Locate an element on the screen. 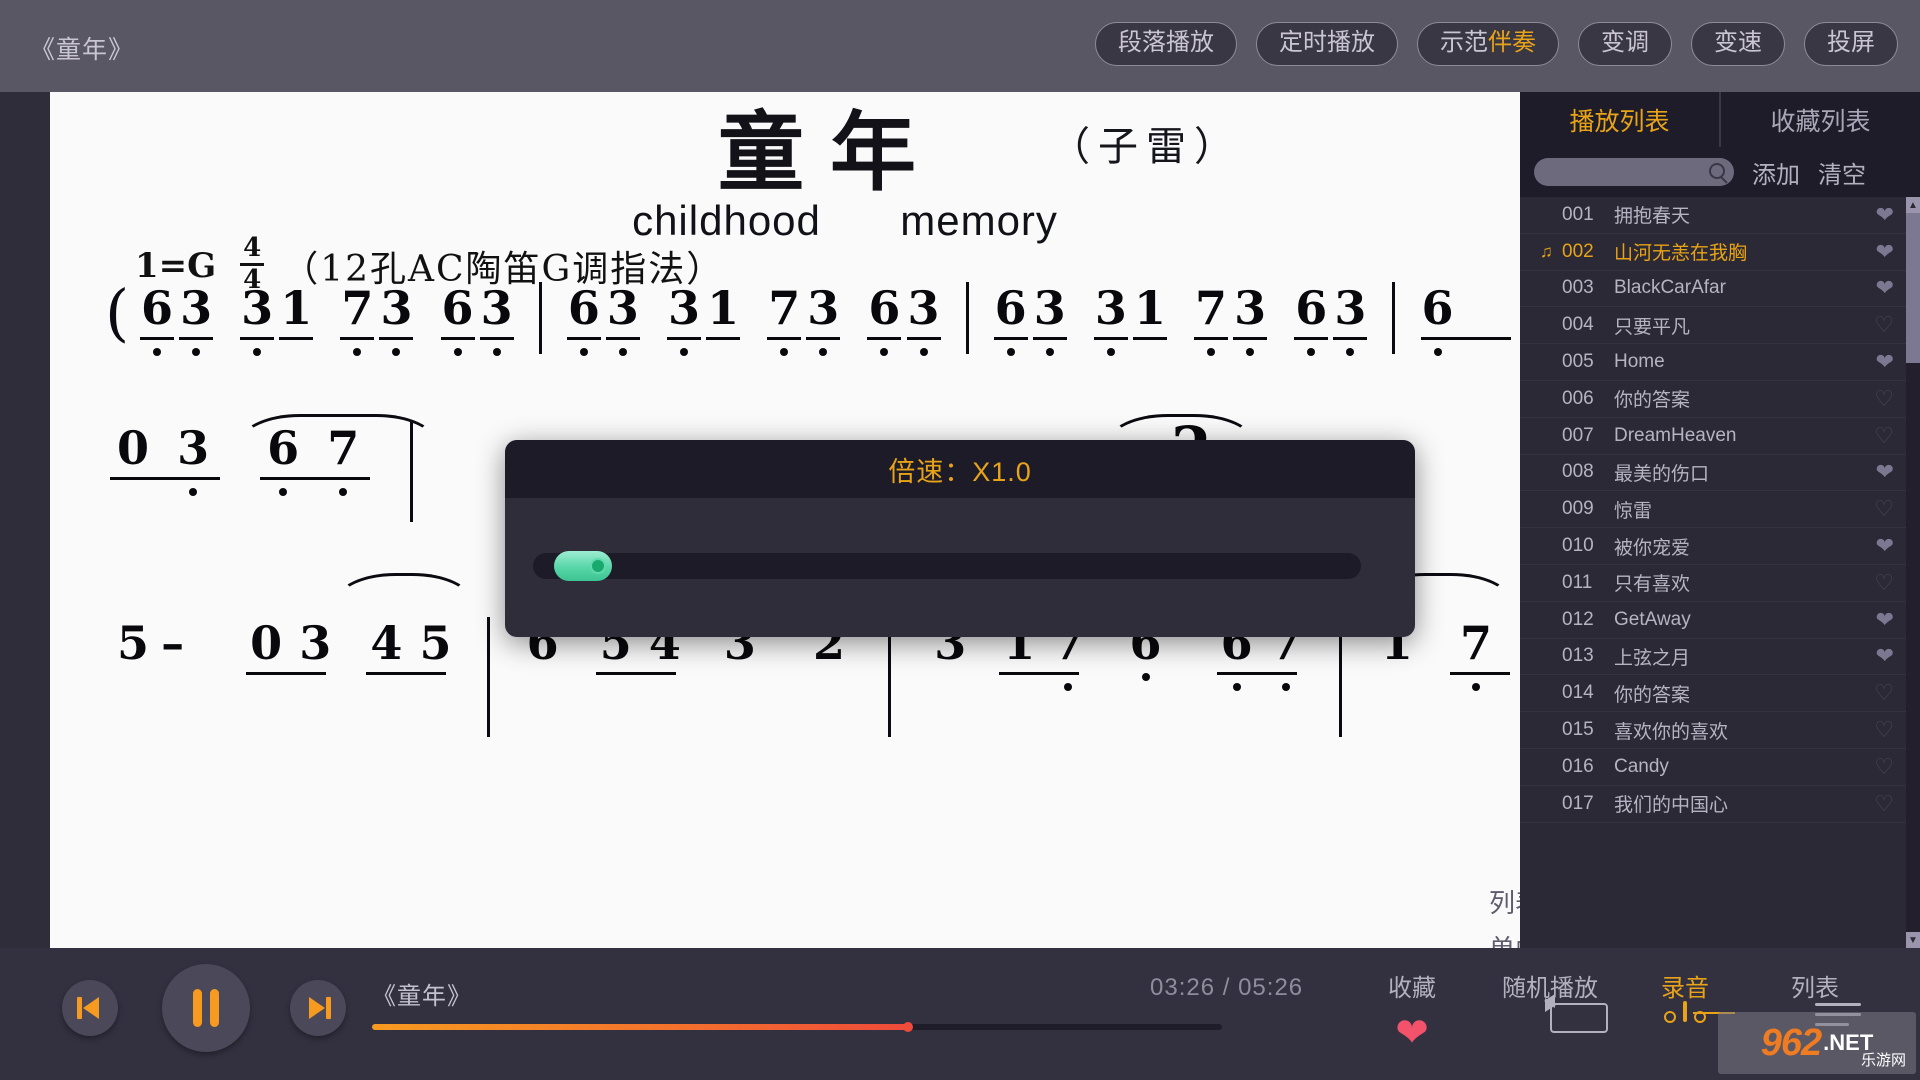 The height and width of the screenshot is (1080, 1920). playlist-scrollbar: ▲ ▼ is located at coordinates (1913, 572).